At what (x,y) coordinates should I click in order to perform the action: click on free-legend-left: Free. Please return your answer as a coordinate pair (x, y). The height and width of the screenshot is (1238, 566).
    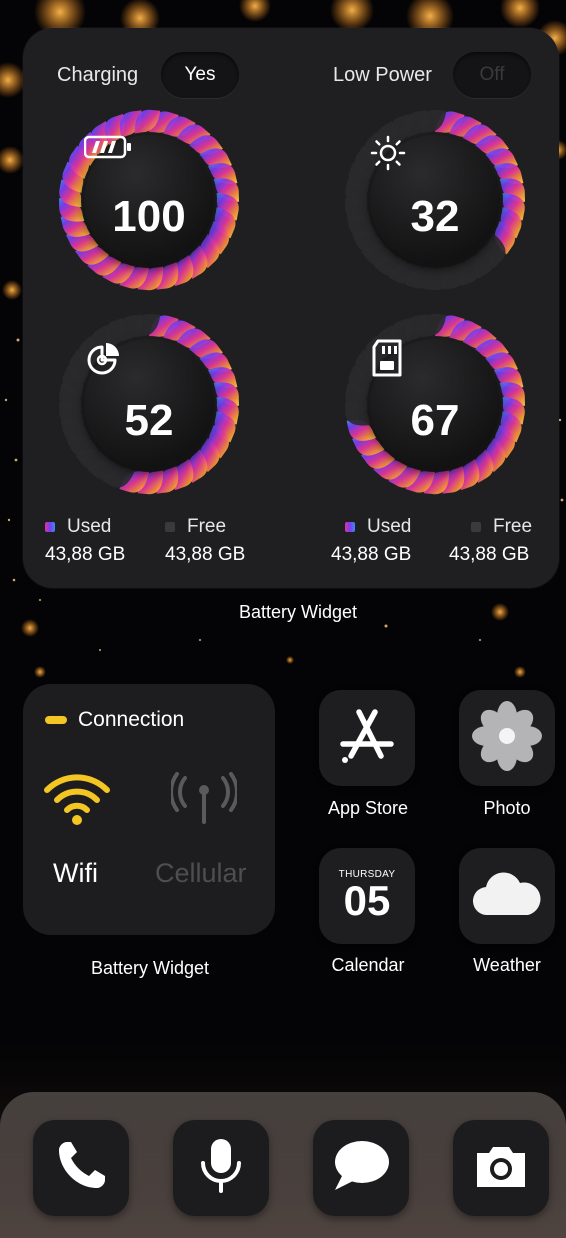
    Looking at the image, I should click on (195, 527).